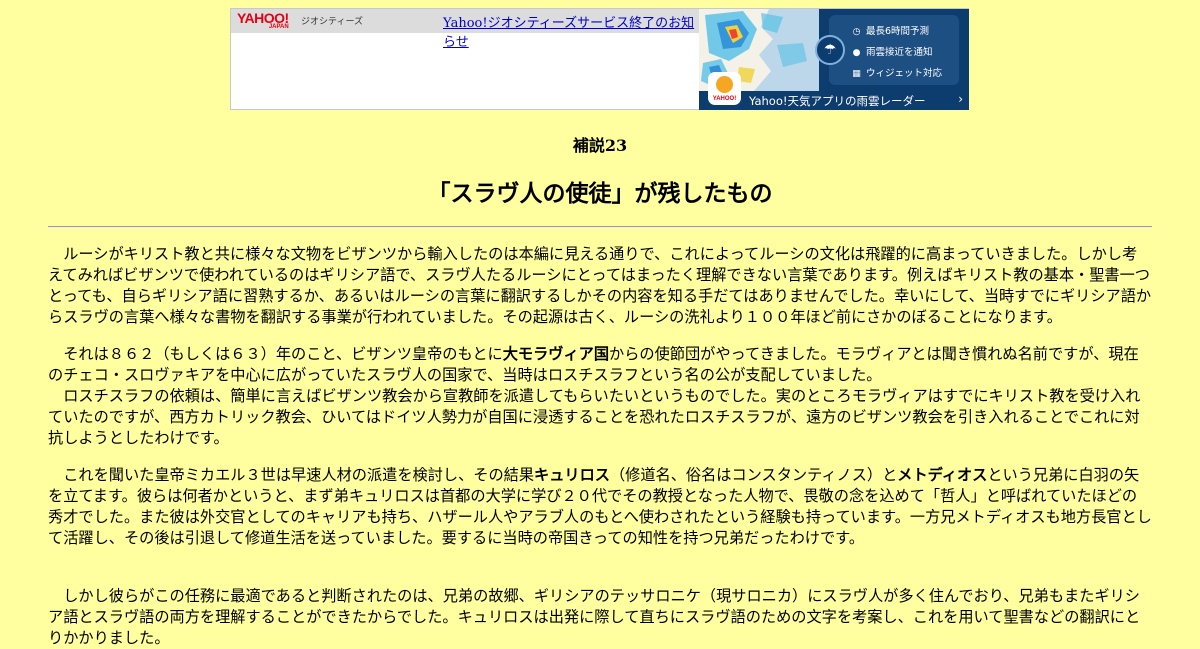  I want to click on ad-feature-forecast: ◷ 最長6時間予測, so click(890, 30).